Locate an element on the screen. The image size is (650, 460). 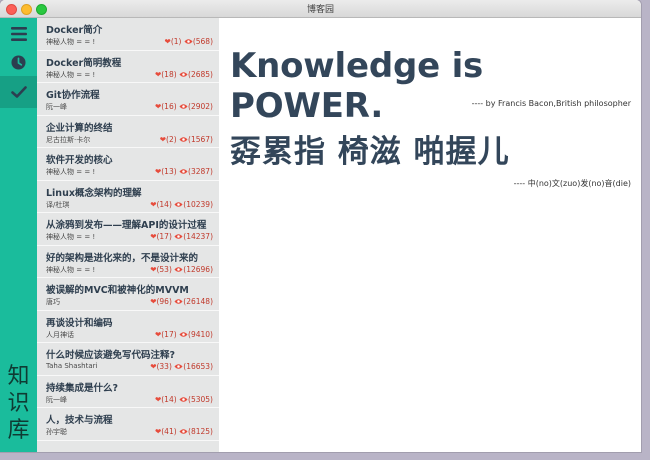
view-count: (26148) is located at coordinates (198, 301).